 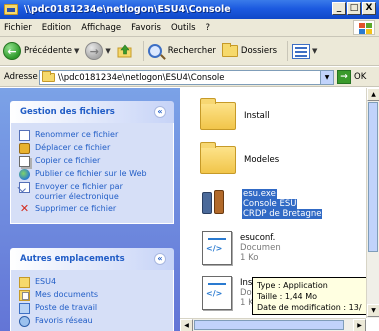 What do you see at coordinates (12, 51) in the screenshot?
I see `back-arrow-icon: ←` at bounding box center [12, 51].